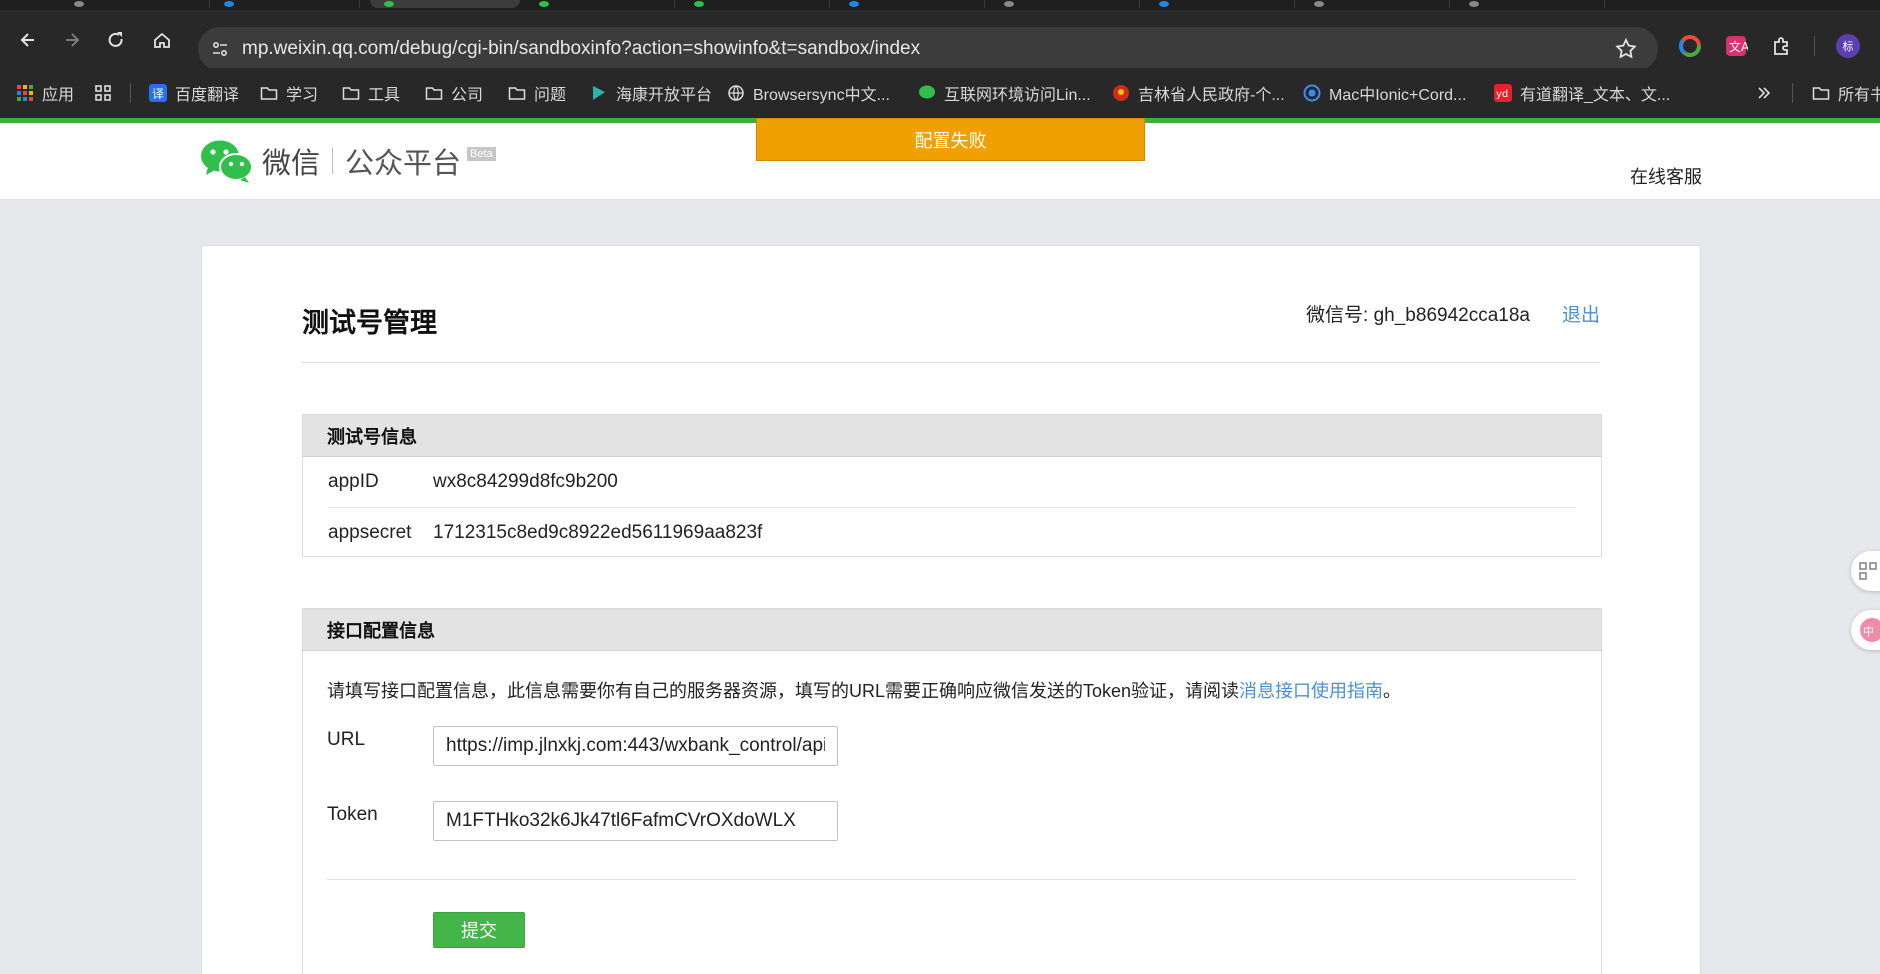 This screenshot has height=974, width=1880. I want to click on chevron-double-right-icon, so click(1764, 93).